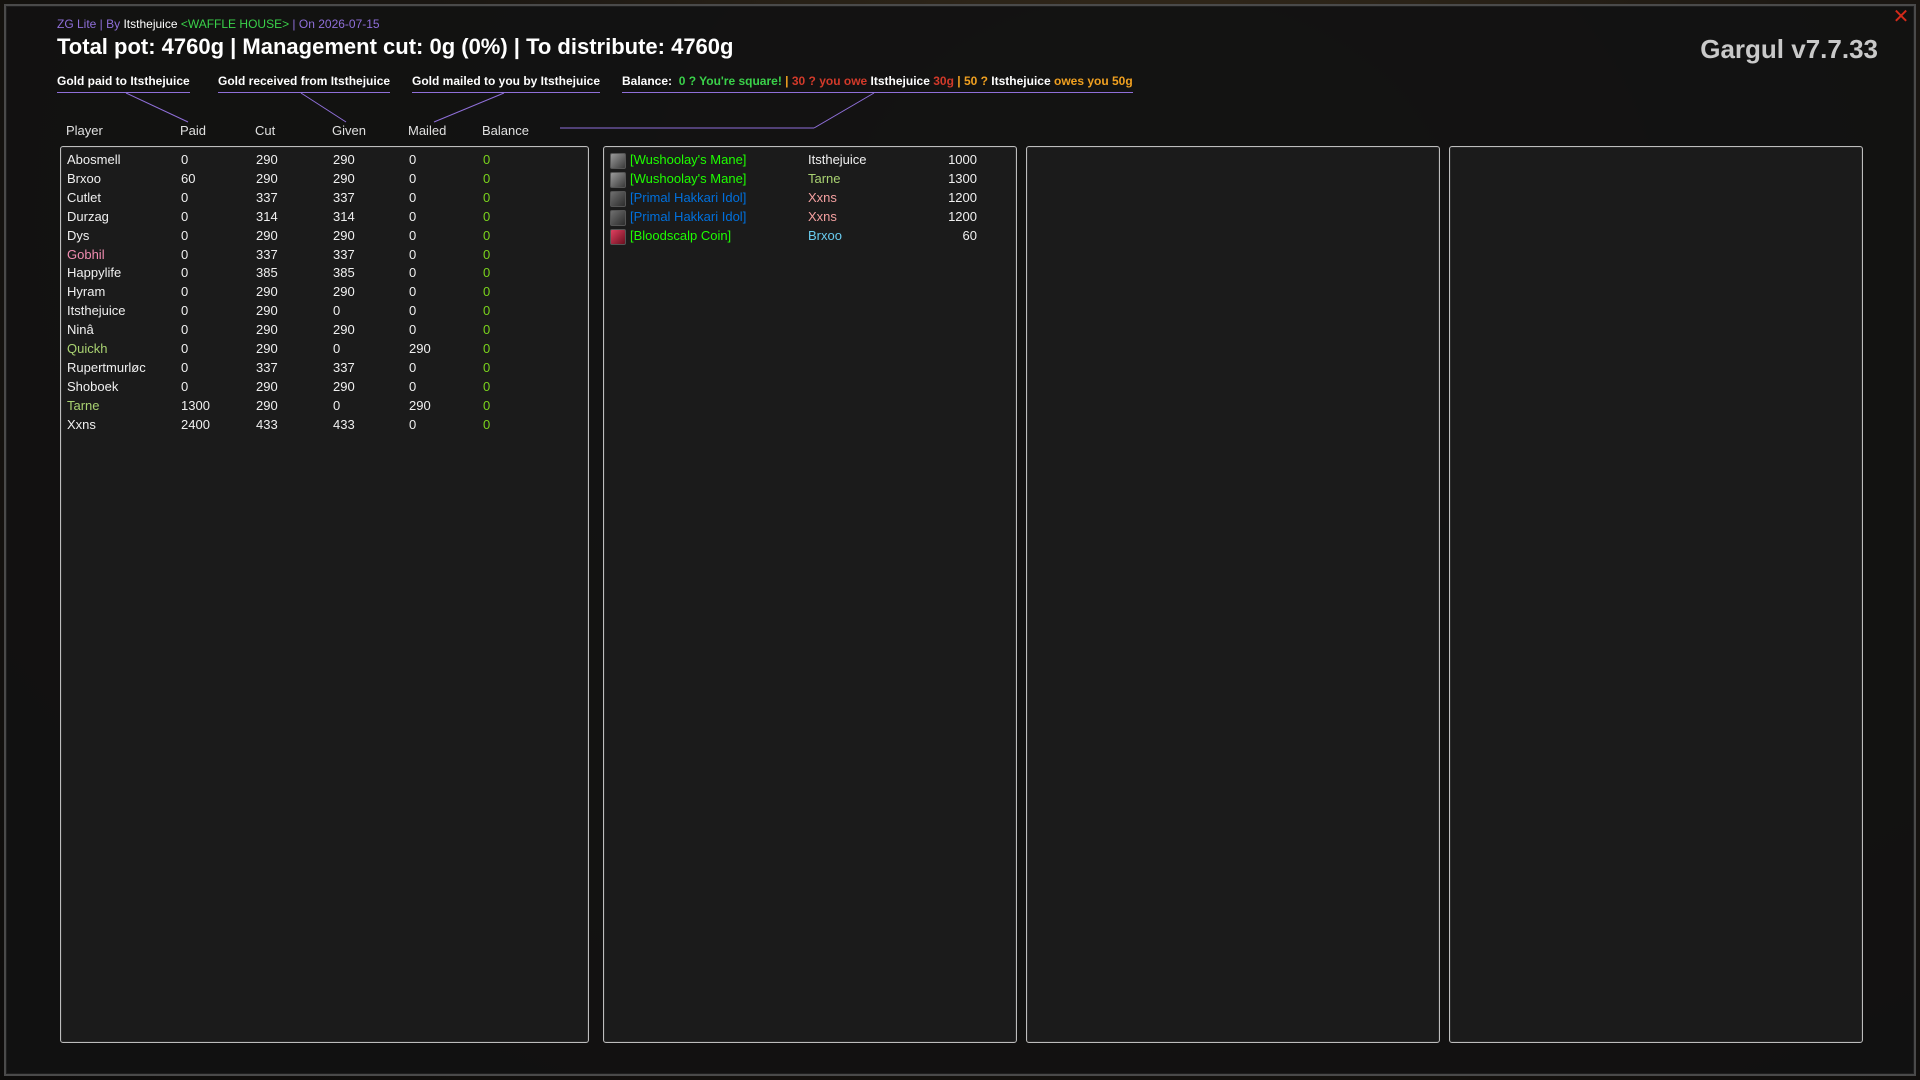 The width and height of the screenshot is (1920, 1080). What do you see at coordinates (822, 216) in the screenshot?
I see `item-winner: Xxns` at bounding box center [822, 216].